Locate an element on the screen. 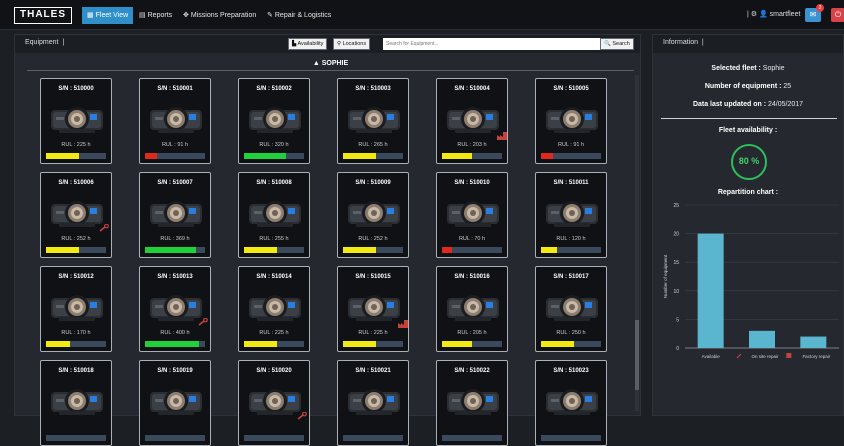  scrollbar is located at coordinates (637, 243).